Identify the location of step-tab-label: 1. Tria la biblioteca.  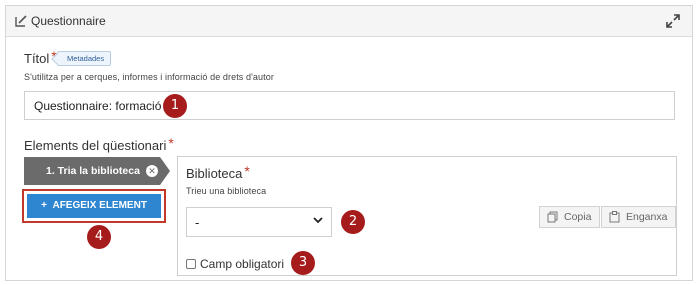
(93, 171).